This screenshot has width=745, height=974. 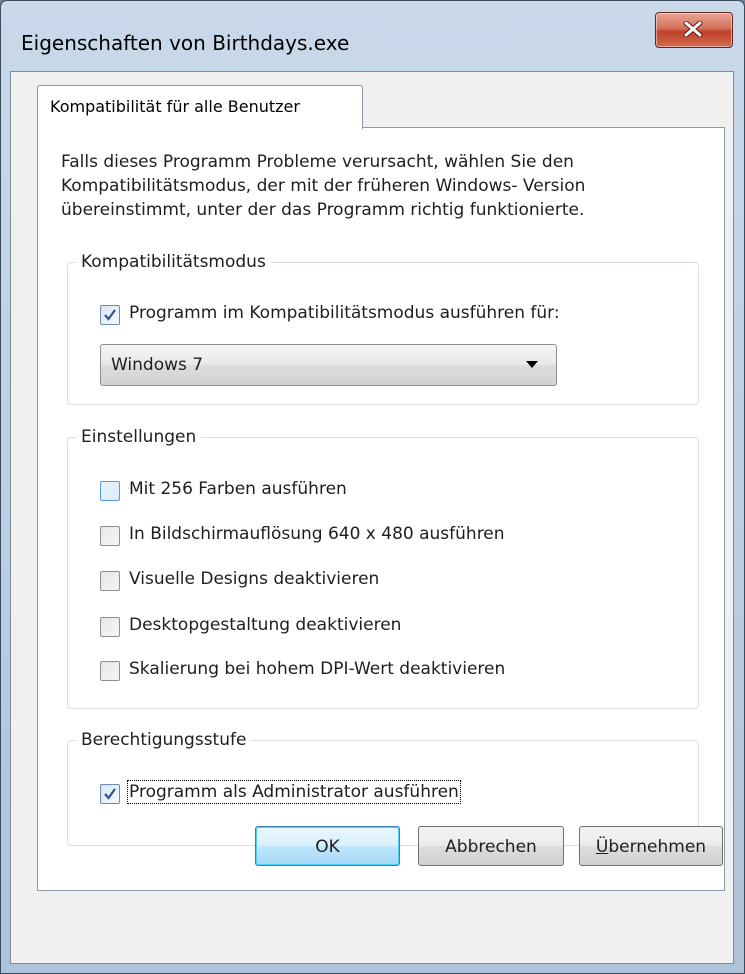 I want to click on window-title: Eigenschaften von Birthdays.exe, so click(x=185, y=43).